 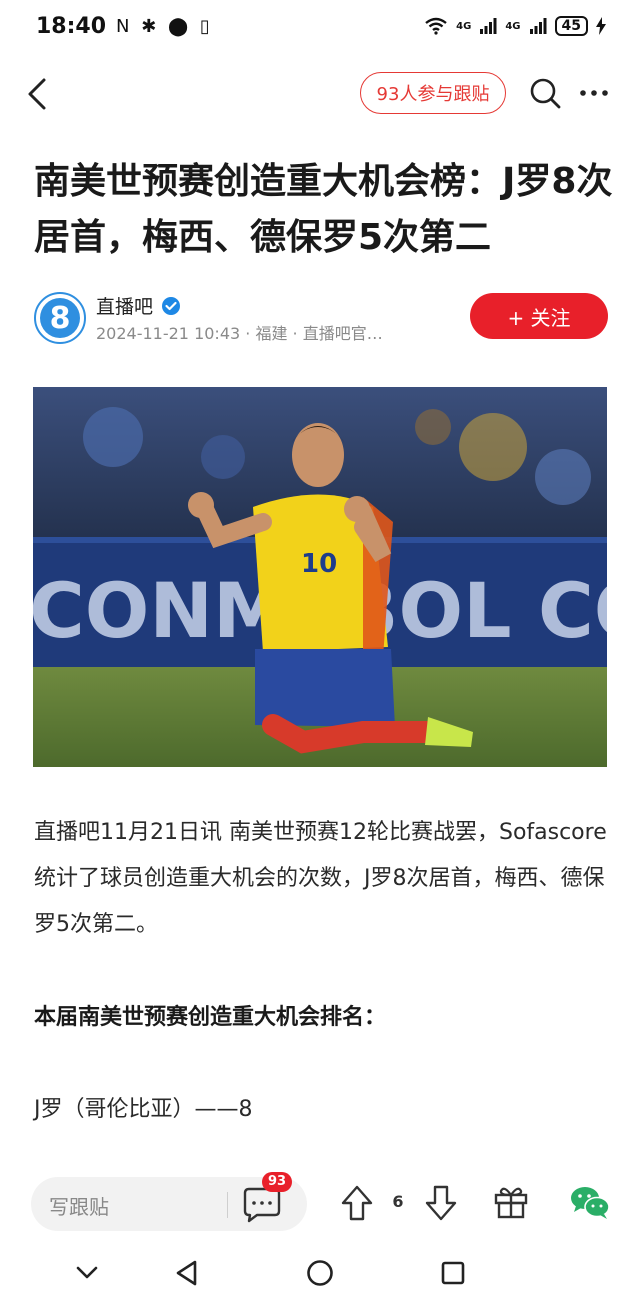 I want to click on follow-button: + 关注, so click(x=539, y=316).